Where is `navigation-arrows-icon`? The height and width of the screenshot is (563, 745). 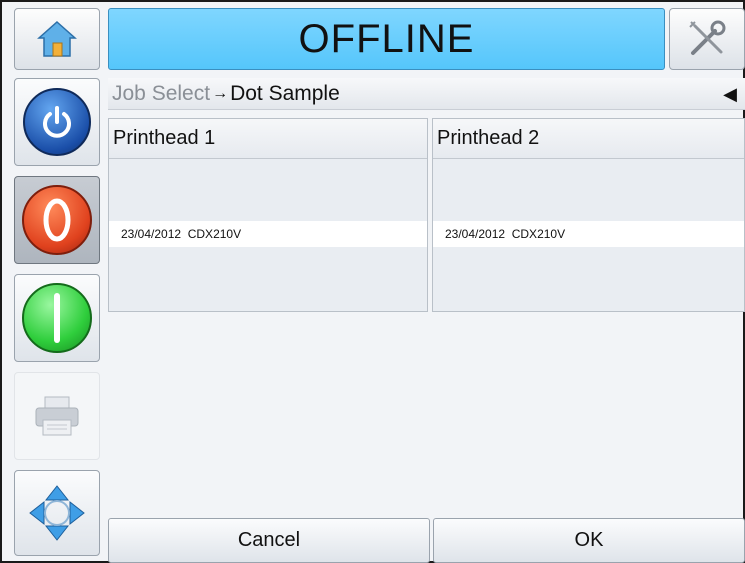
navigation-arrows-icon is located at coordinates (57, 513).